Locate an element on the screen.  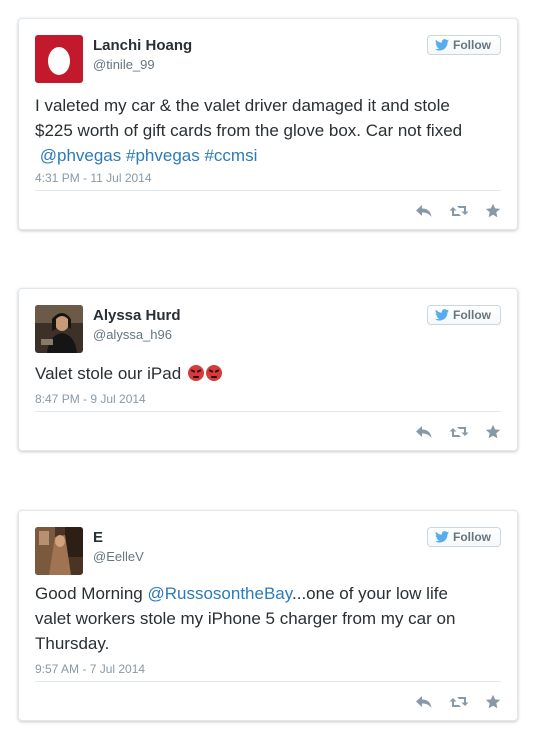
user-handle: @tinile_99 is located at coordinates (124, 64).